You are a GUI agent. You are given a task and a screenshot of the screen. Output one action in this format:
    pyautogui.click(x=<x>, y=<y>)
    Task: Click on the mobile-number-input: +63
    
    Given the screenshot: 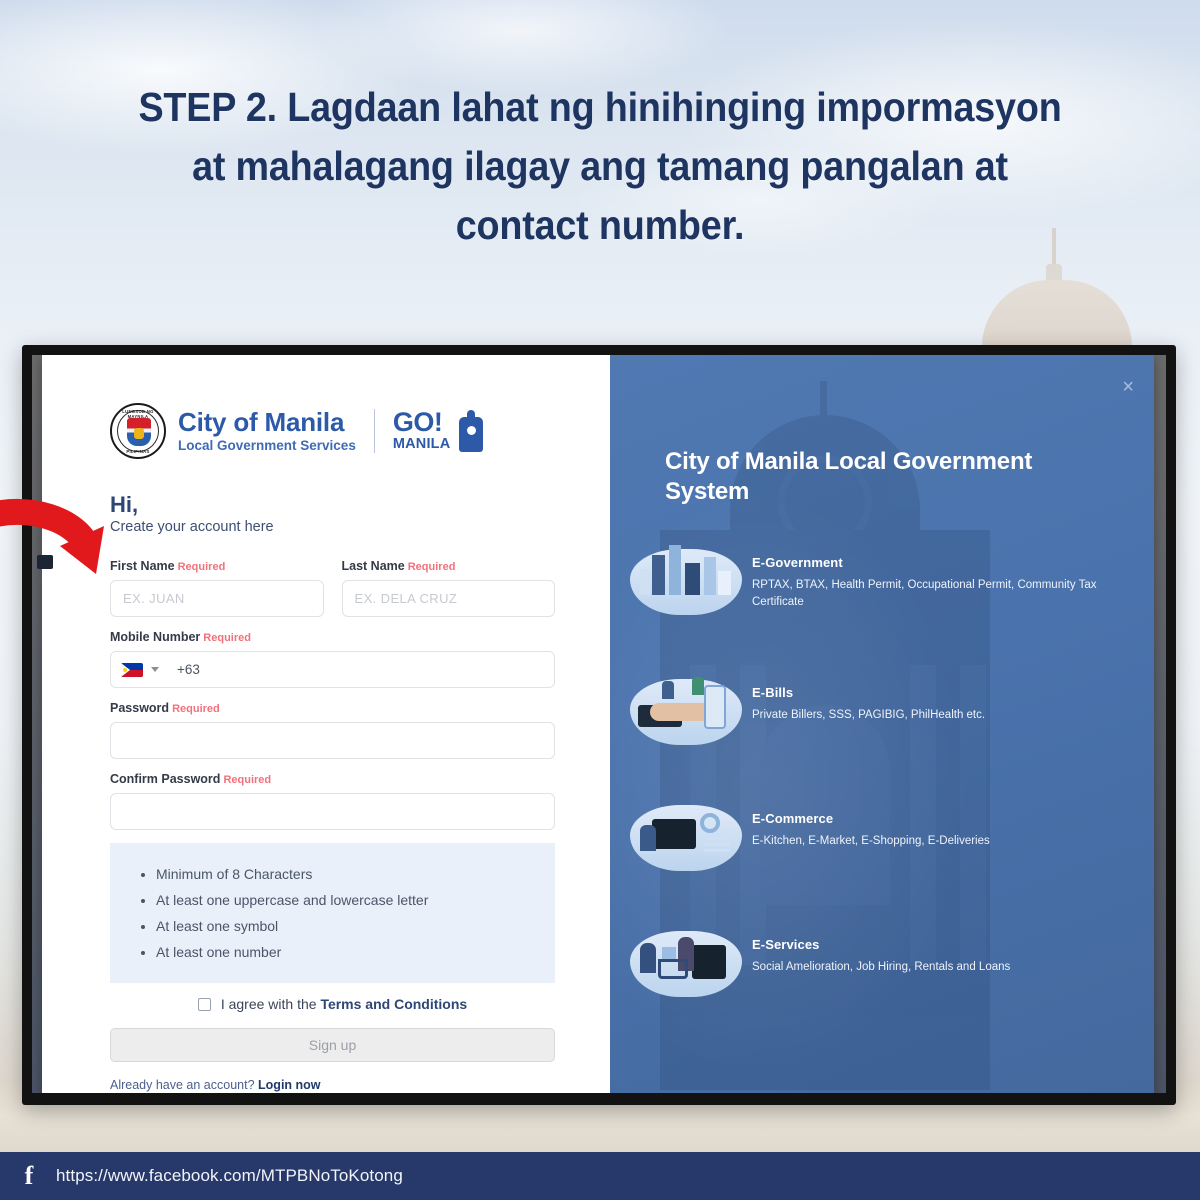 What is the action you would take?
    pyautogui.click(x=332, y=670)
    